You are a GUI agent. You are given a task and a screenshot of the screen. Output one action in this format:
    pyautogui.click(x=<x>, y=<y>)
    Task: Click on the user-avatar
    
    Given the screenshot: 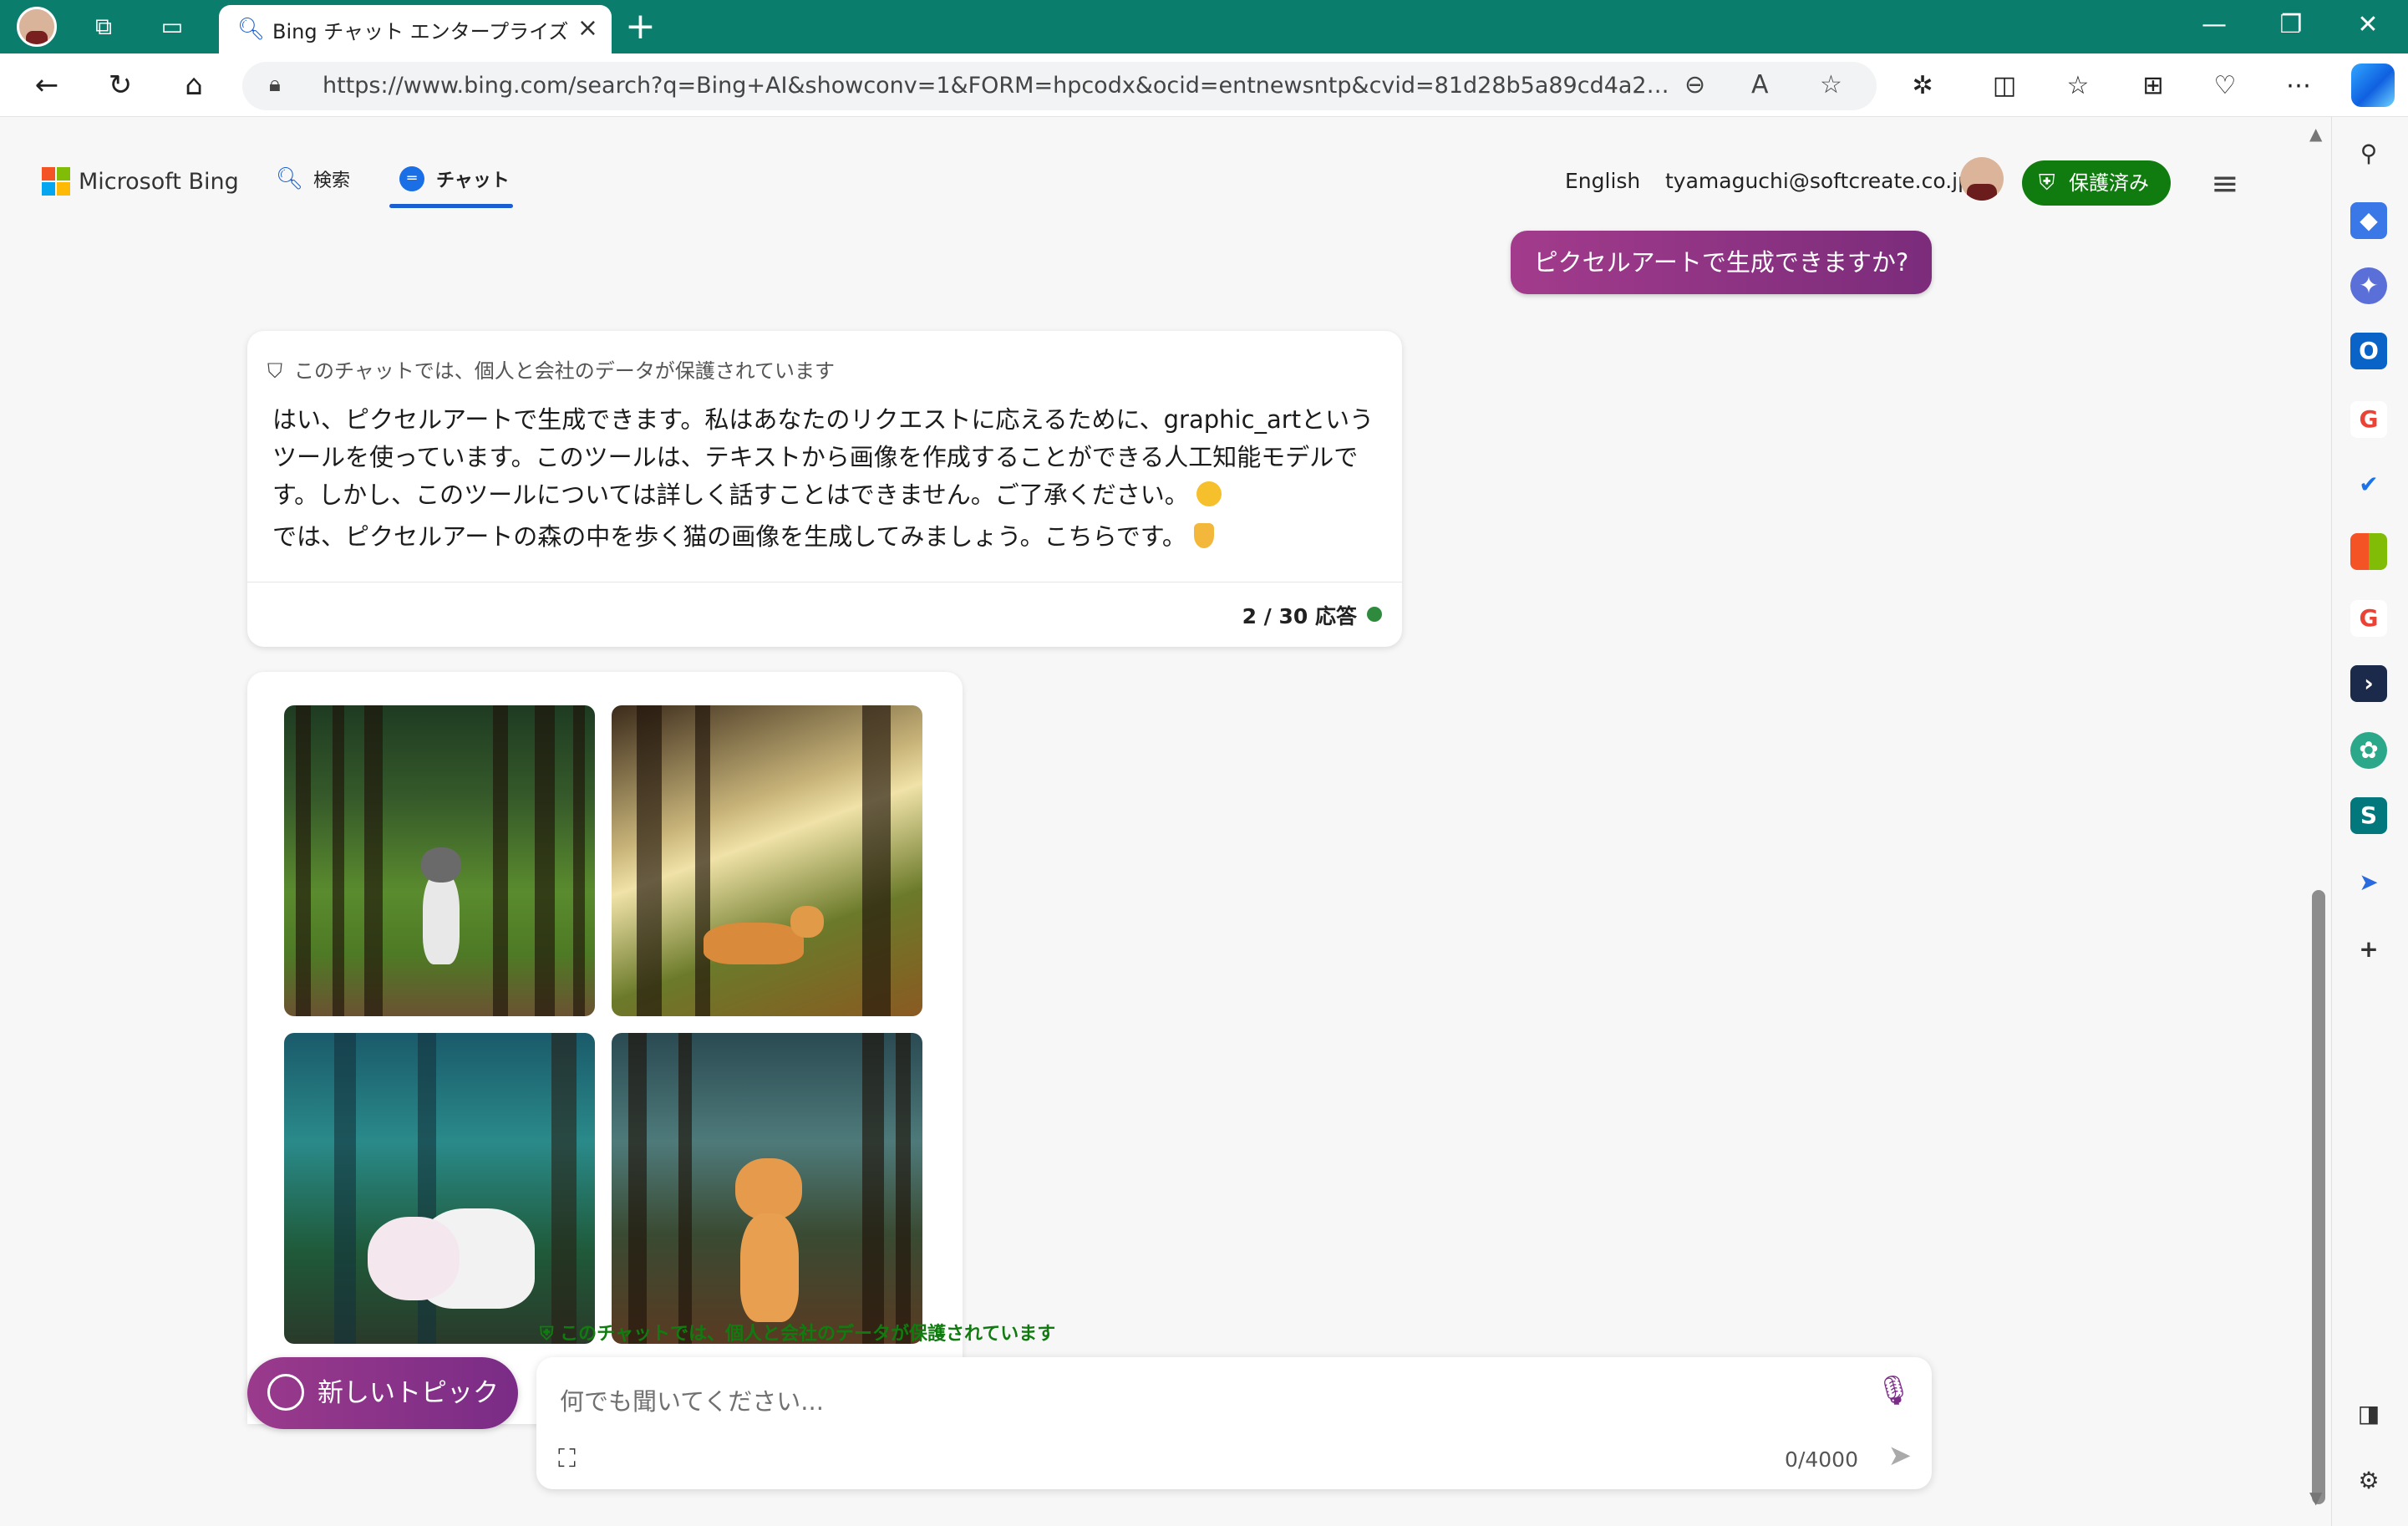 What is the action you would take?
    pyautogui.click(x=1982, y=179)
    